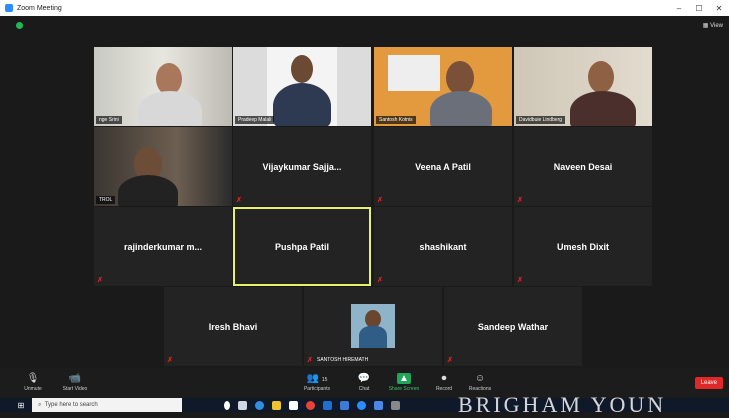  What do you see at coordinates (39, 8) in the screenshot?
I see `window-title: Zoom Meeting` at bounding box center [39, 8].